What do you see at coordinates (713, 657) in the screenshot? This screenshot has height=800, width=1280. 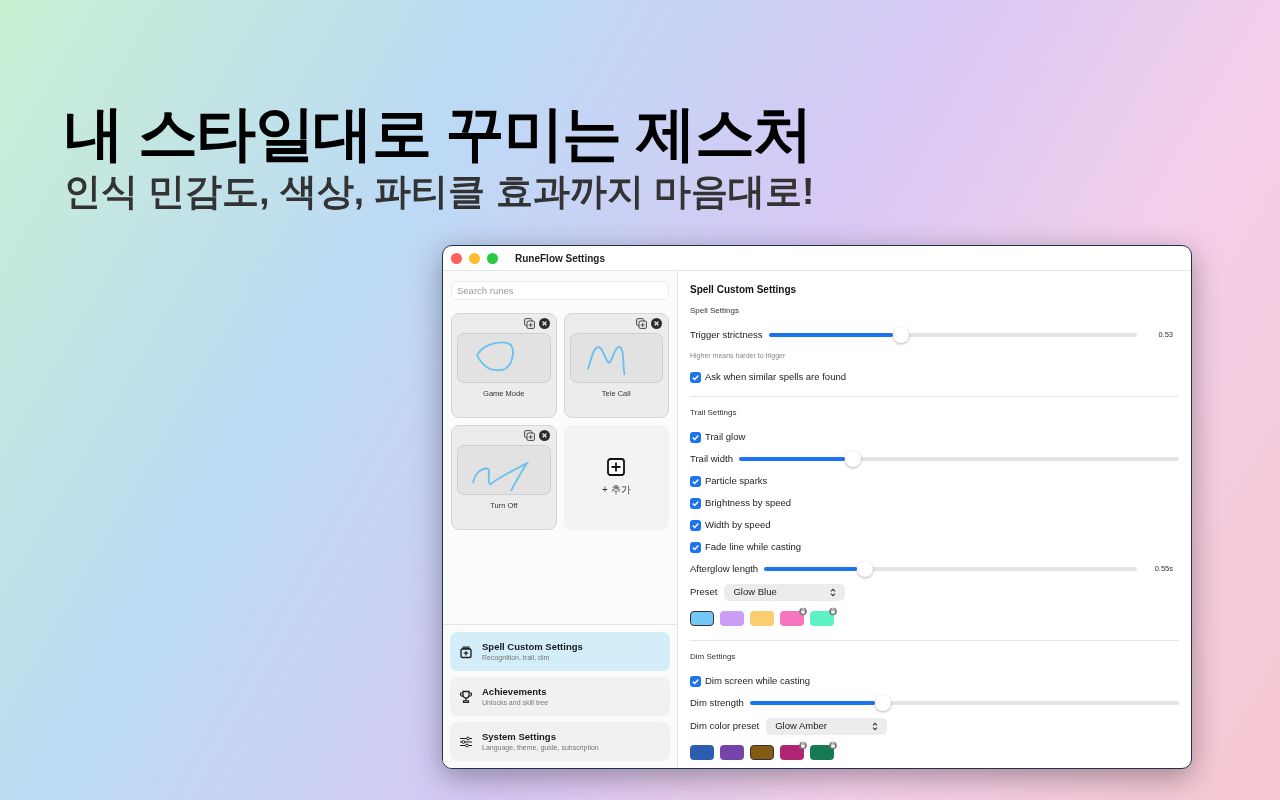 I see `section-title: Dim Settings` at bounding box center [713, 657].